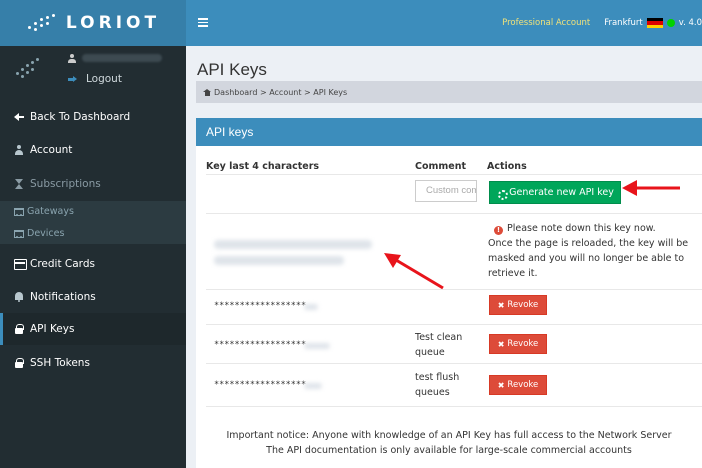  What do you see at coordinates (52, 329) in the screenshot?
I see `sidebar-item-label: API Keys` at bounding box center [52, 329].